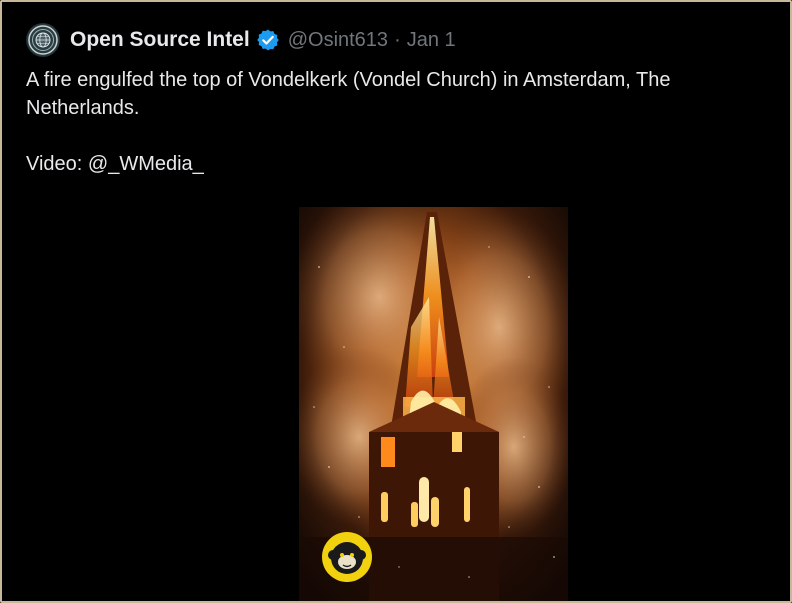 The height and width of the screenshot is (603, 792). Describe the element at coordinates (431, 40) in the screenshot. I see `tweet-date: Jan 1` at that location.